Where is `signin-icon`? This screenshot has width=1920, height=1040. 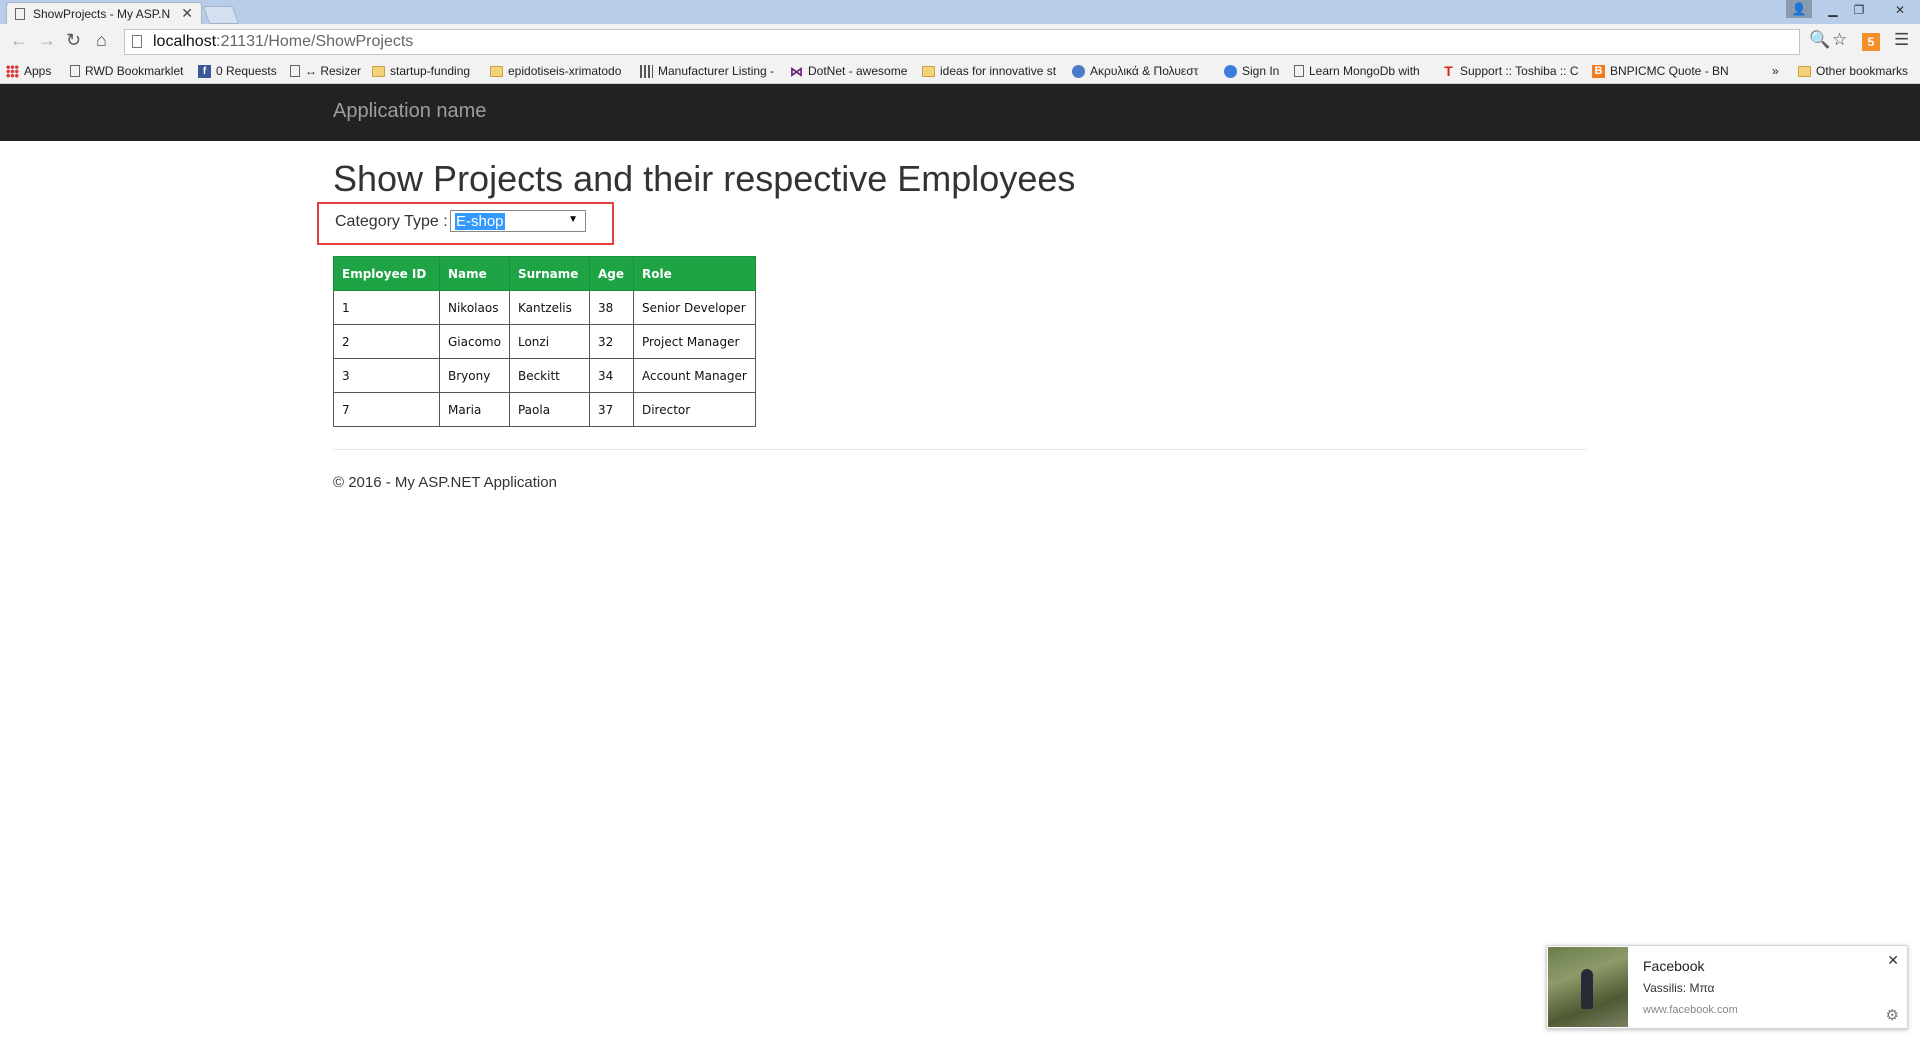
signin-icon is located at coordinates (1230, 71).